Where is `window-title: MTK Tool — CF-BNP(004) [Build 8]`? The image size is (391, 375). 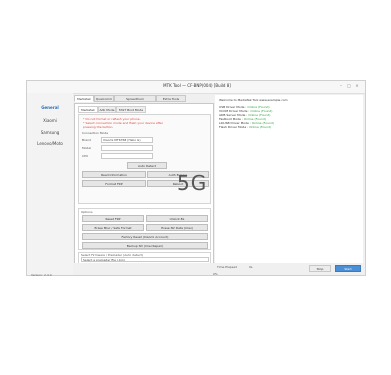 window-title: MTK Tool — CF-BNP(004) [Build 8] is located at coordinates (197, 85).